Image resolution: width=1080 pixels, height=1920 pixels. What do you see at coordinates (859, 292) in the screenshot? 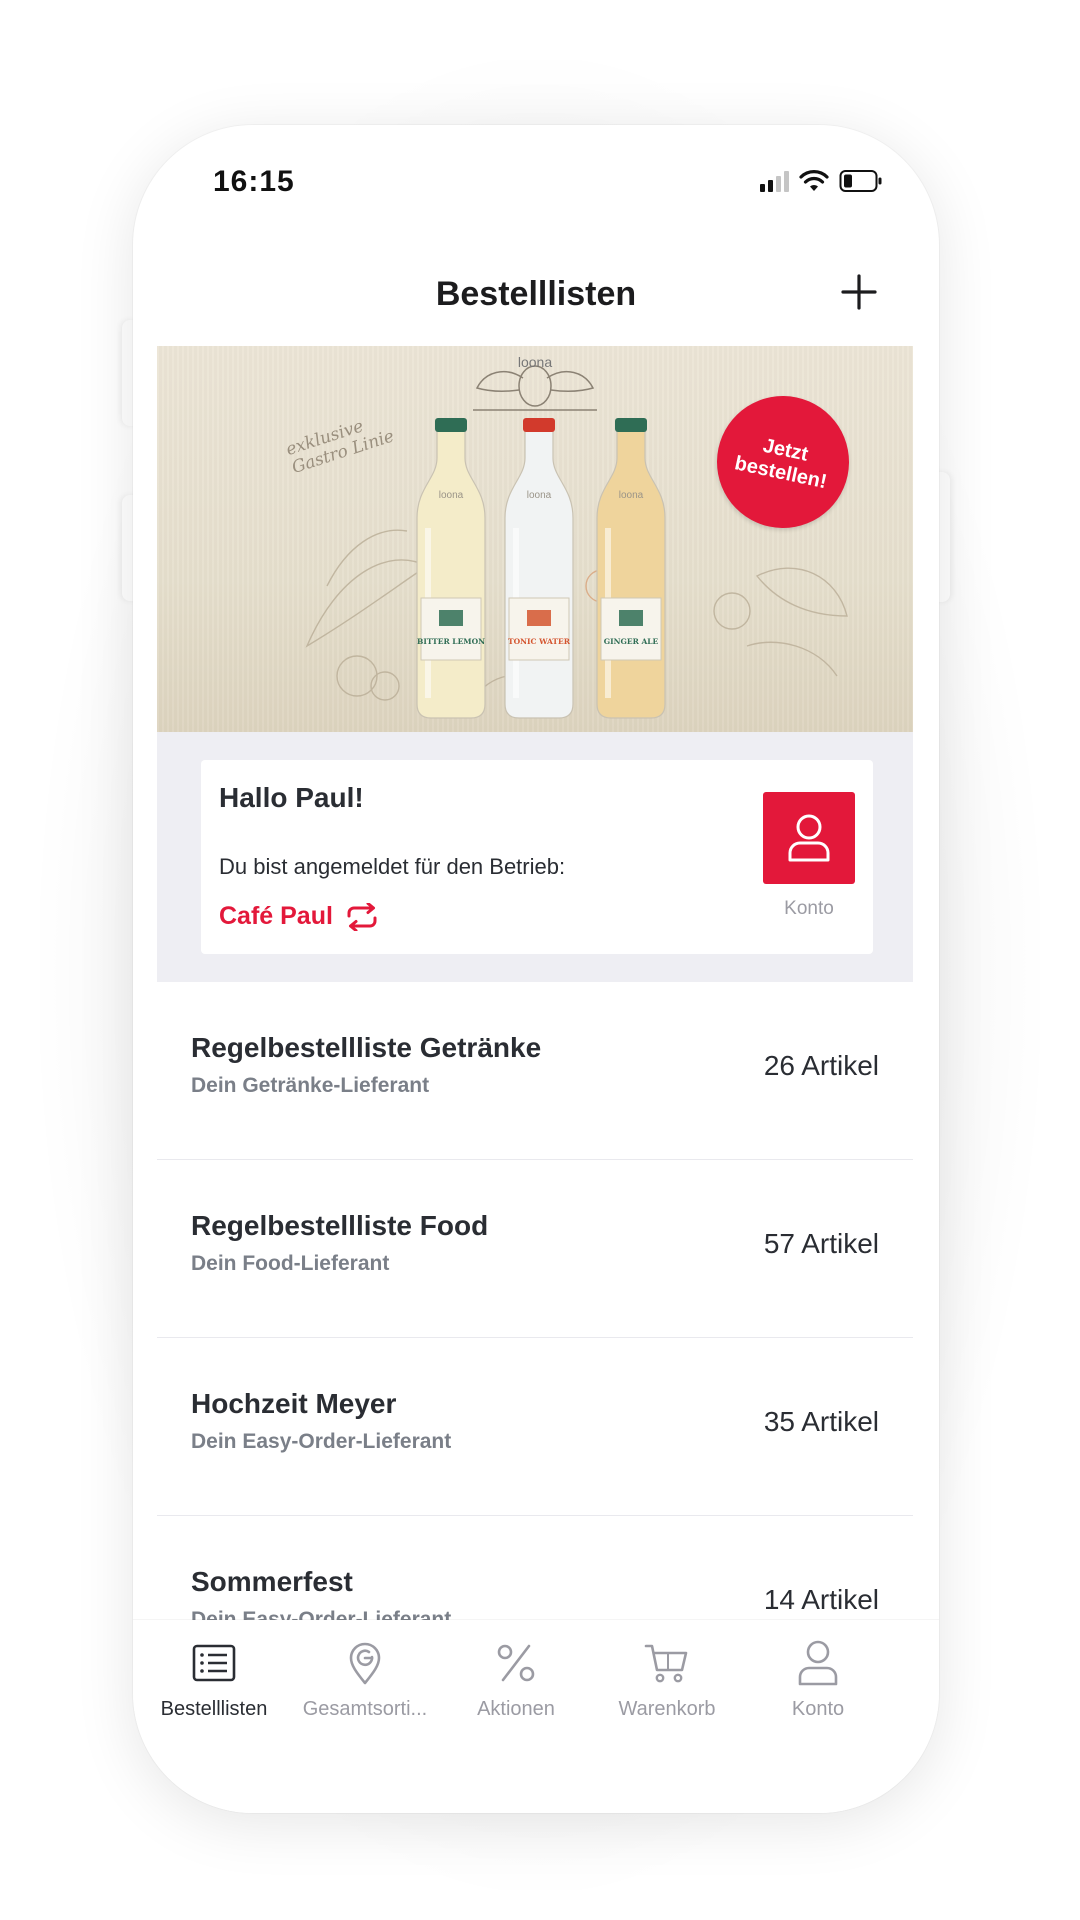
I see `add-list-button` at bounding box center [859, 292].